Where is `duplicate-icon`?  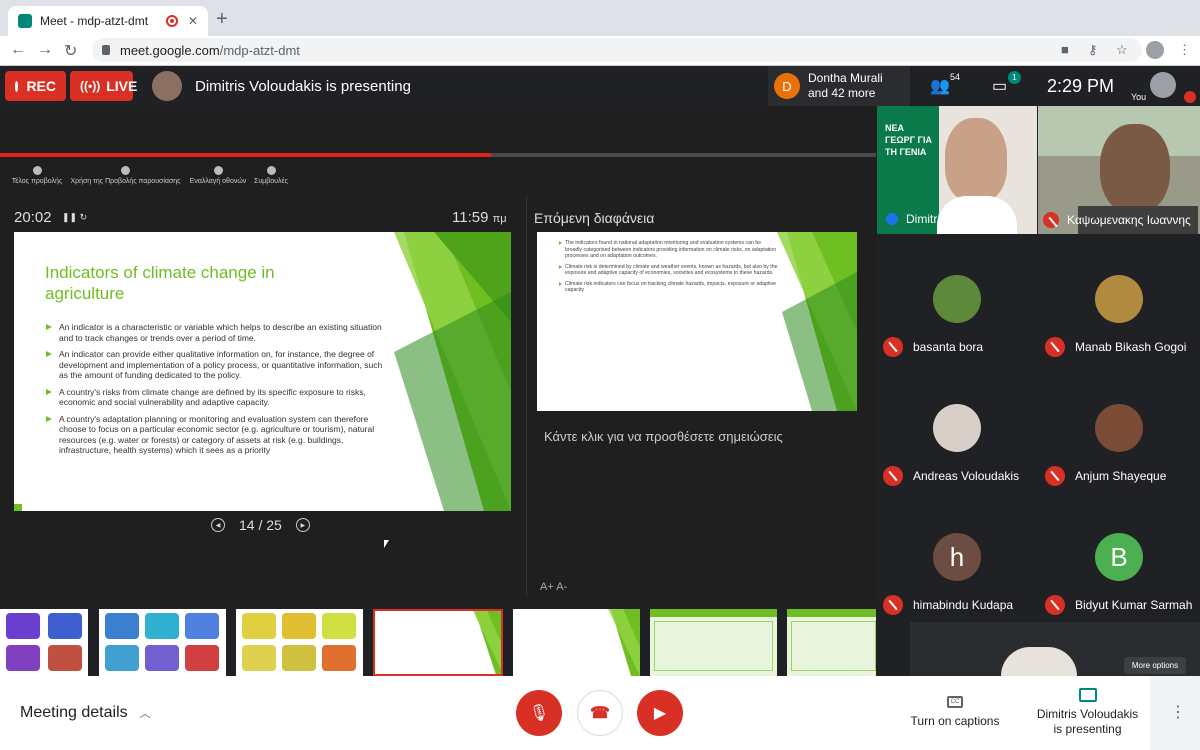
duplicate-icon is located at coordinates (125, 170).